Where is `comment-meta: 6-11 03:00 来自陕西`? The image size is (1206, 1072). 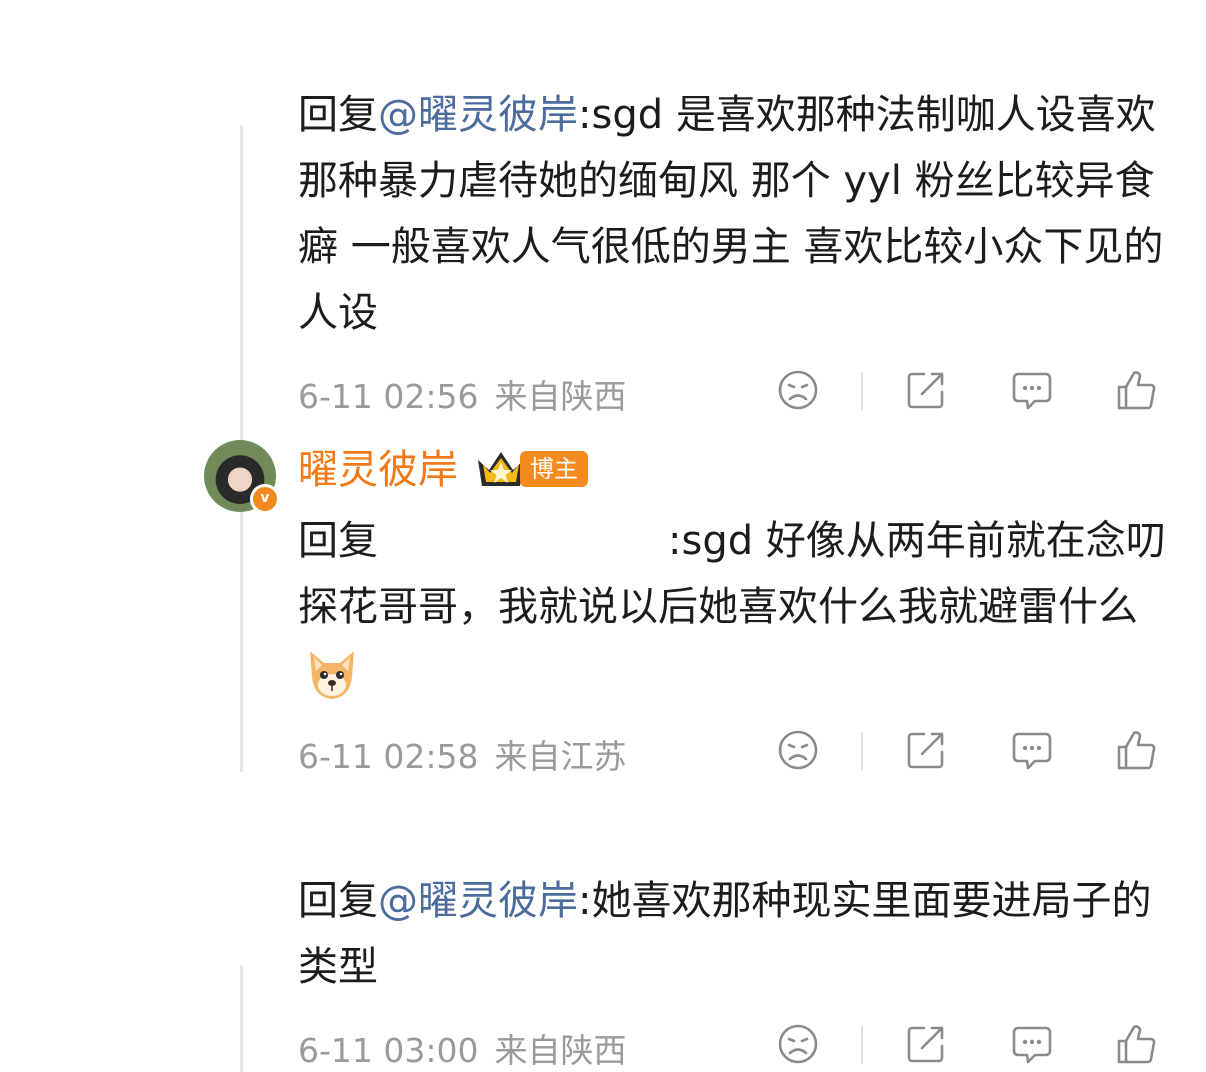
comment-meta: 6-11 03:00 来自陕西 is located at coordinates (462, 1048).